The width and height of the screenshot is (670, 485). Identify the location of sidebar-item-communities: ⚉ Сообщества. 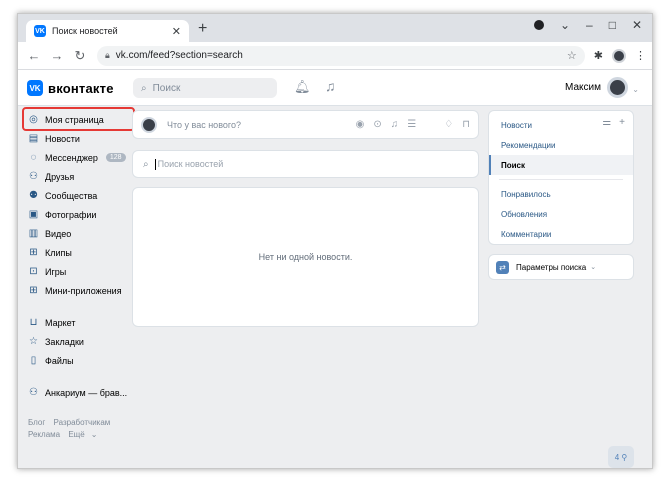
(74, 195).